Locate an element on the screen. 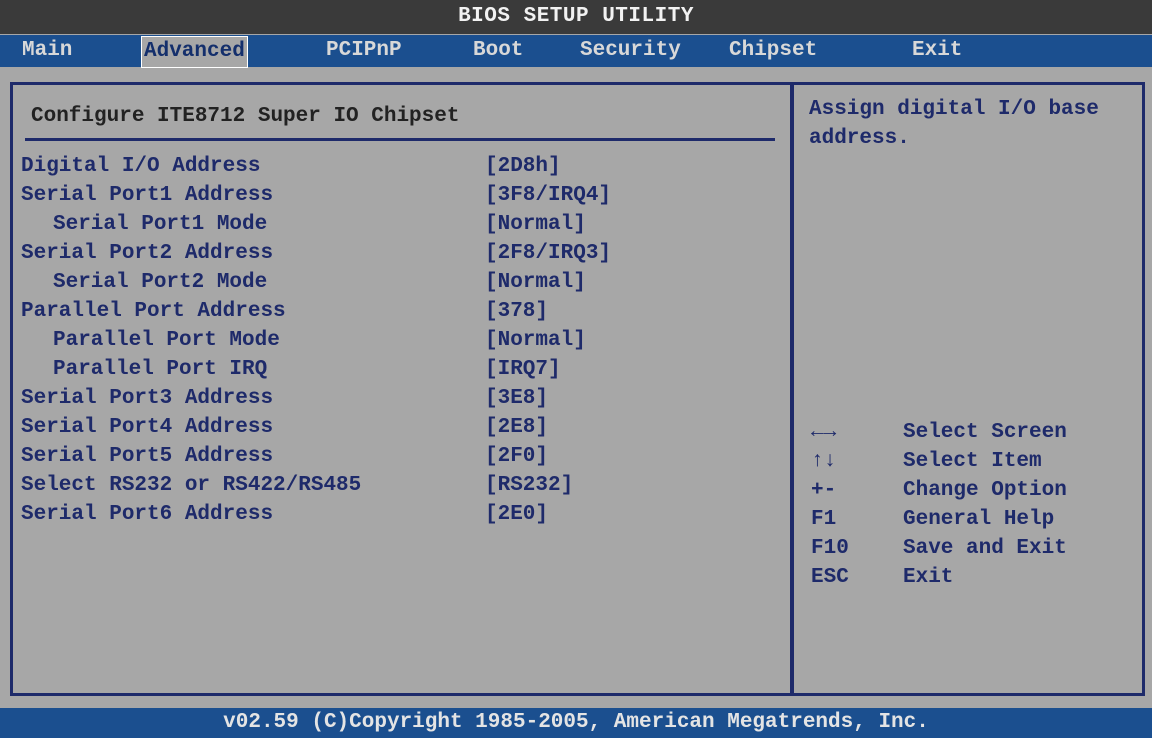 The height and width of the screenshot is (738, 1152). setting-row: Serial Port4 Address [2E8] is located at coordinates (393, 430).